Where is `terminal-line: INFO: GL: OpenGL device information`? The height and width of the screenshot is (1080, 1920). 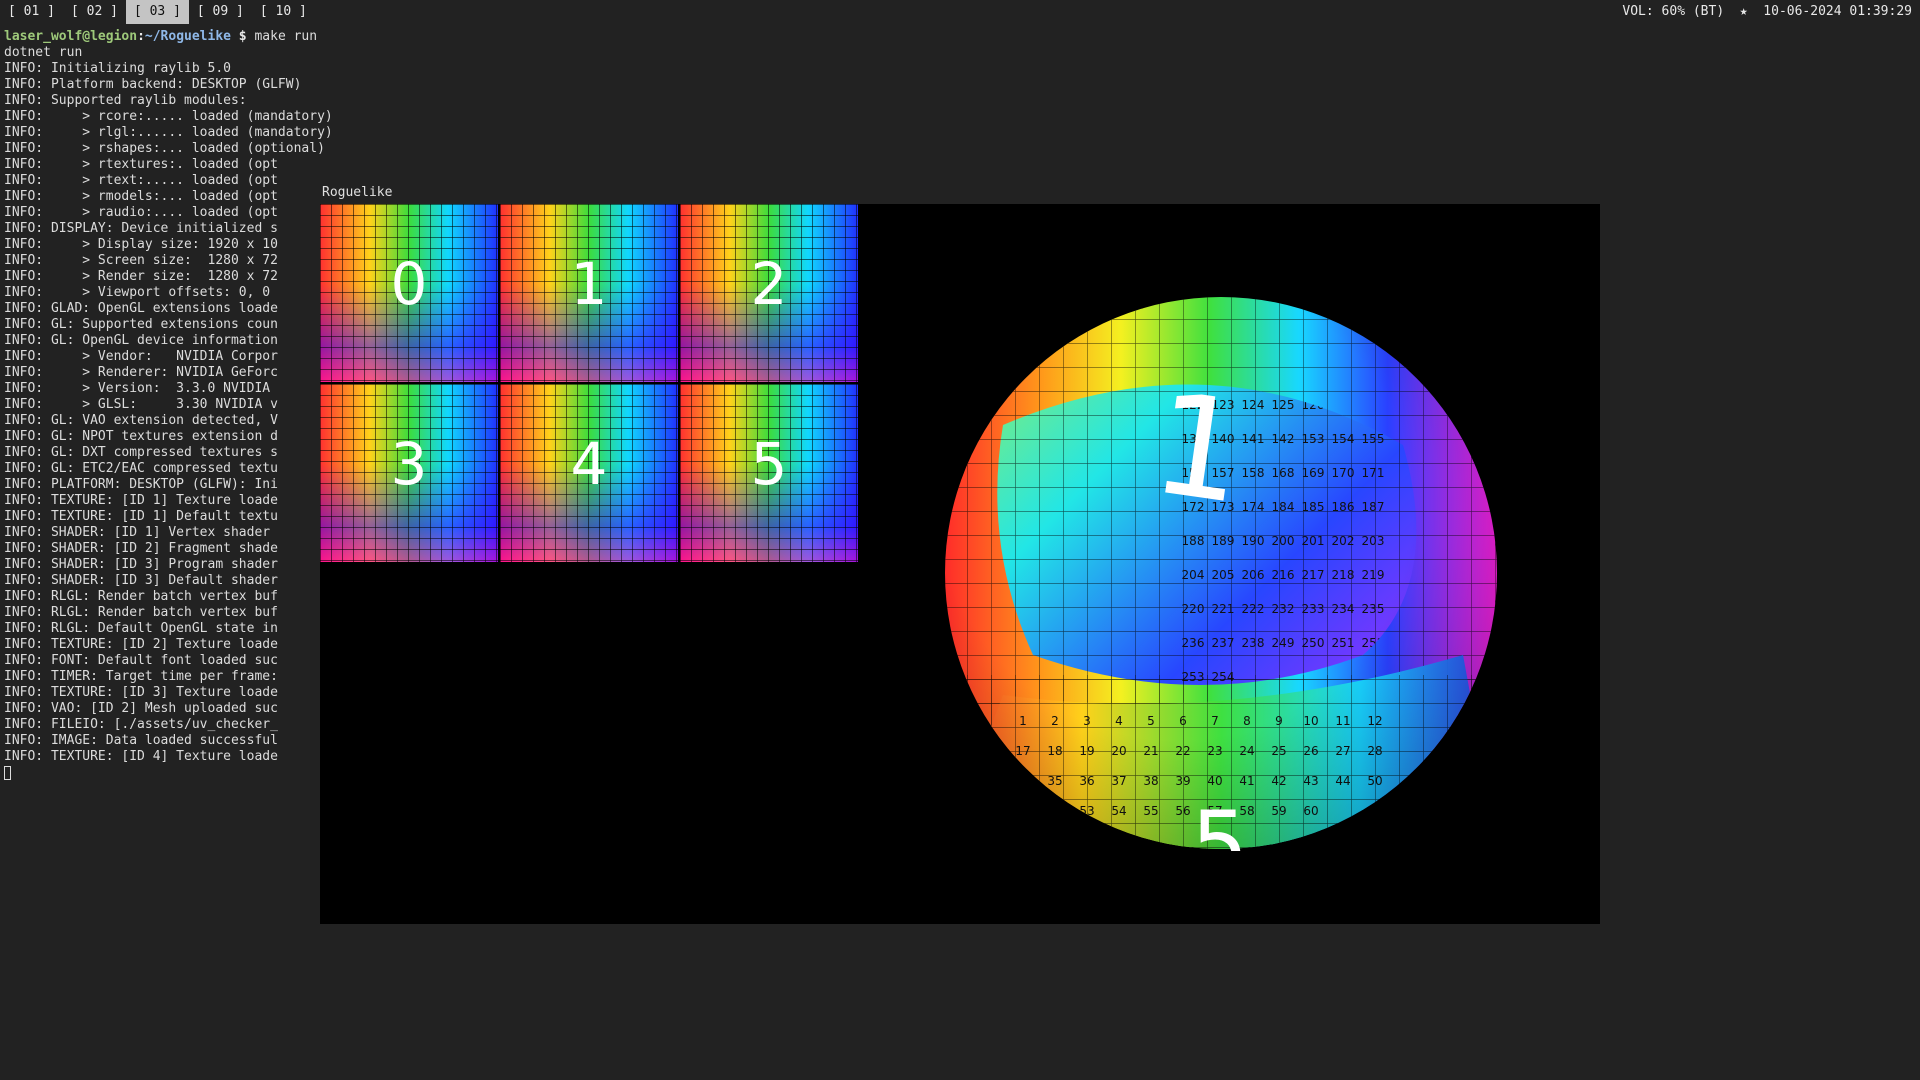
terminal-line: INFO: GL: OpenGL device information is located at coordinates (141, 340).